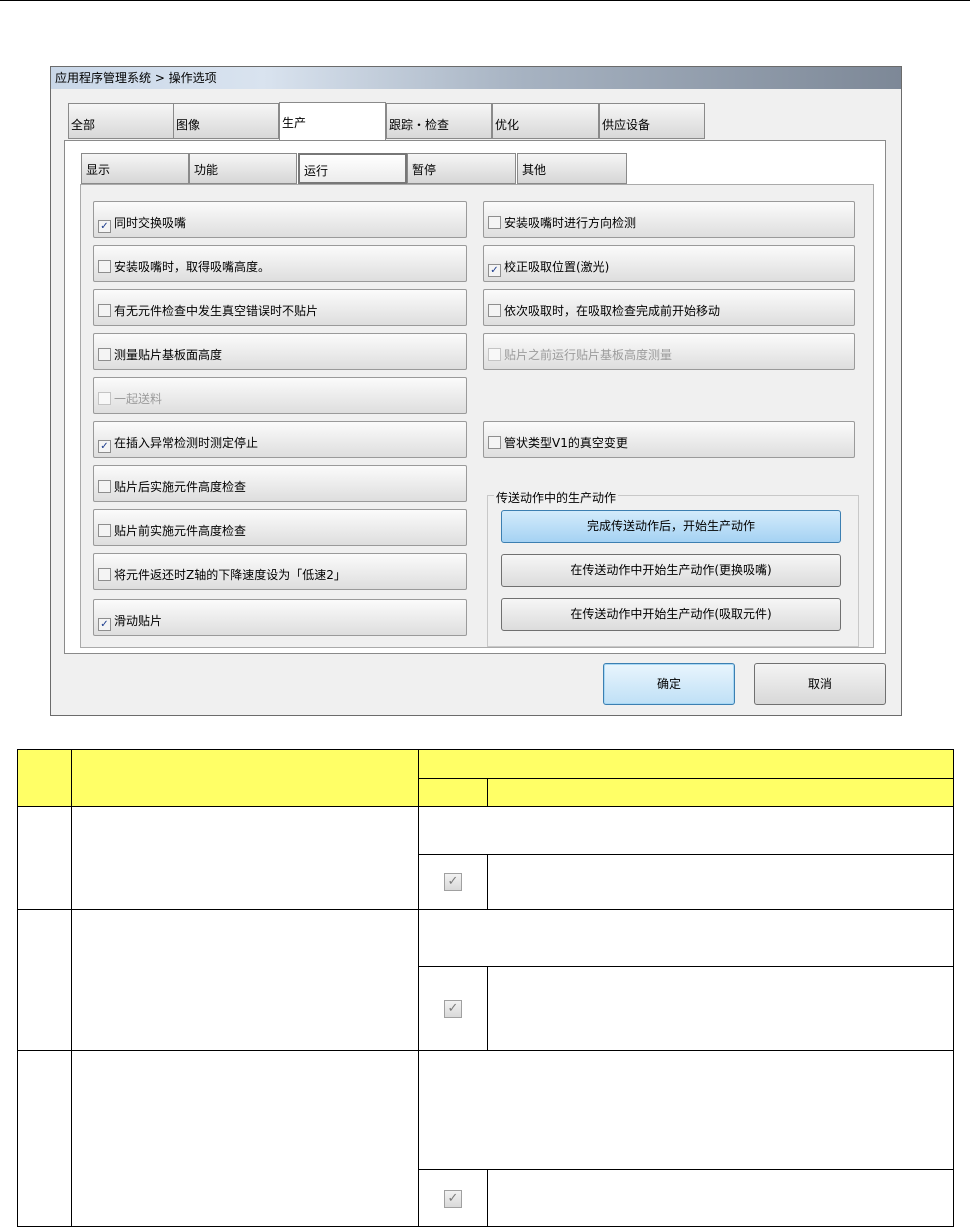  What do you see at coordinates (557, 267) in the screenshot?
I see `option-label: 校正吸取位置(激光)` at bounding box center [557, 267].